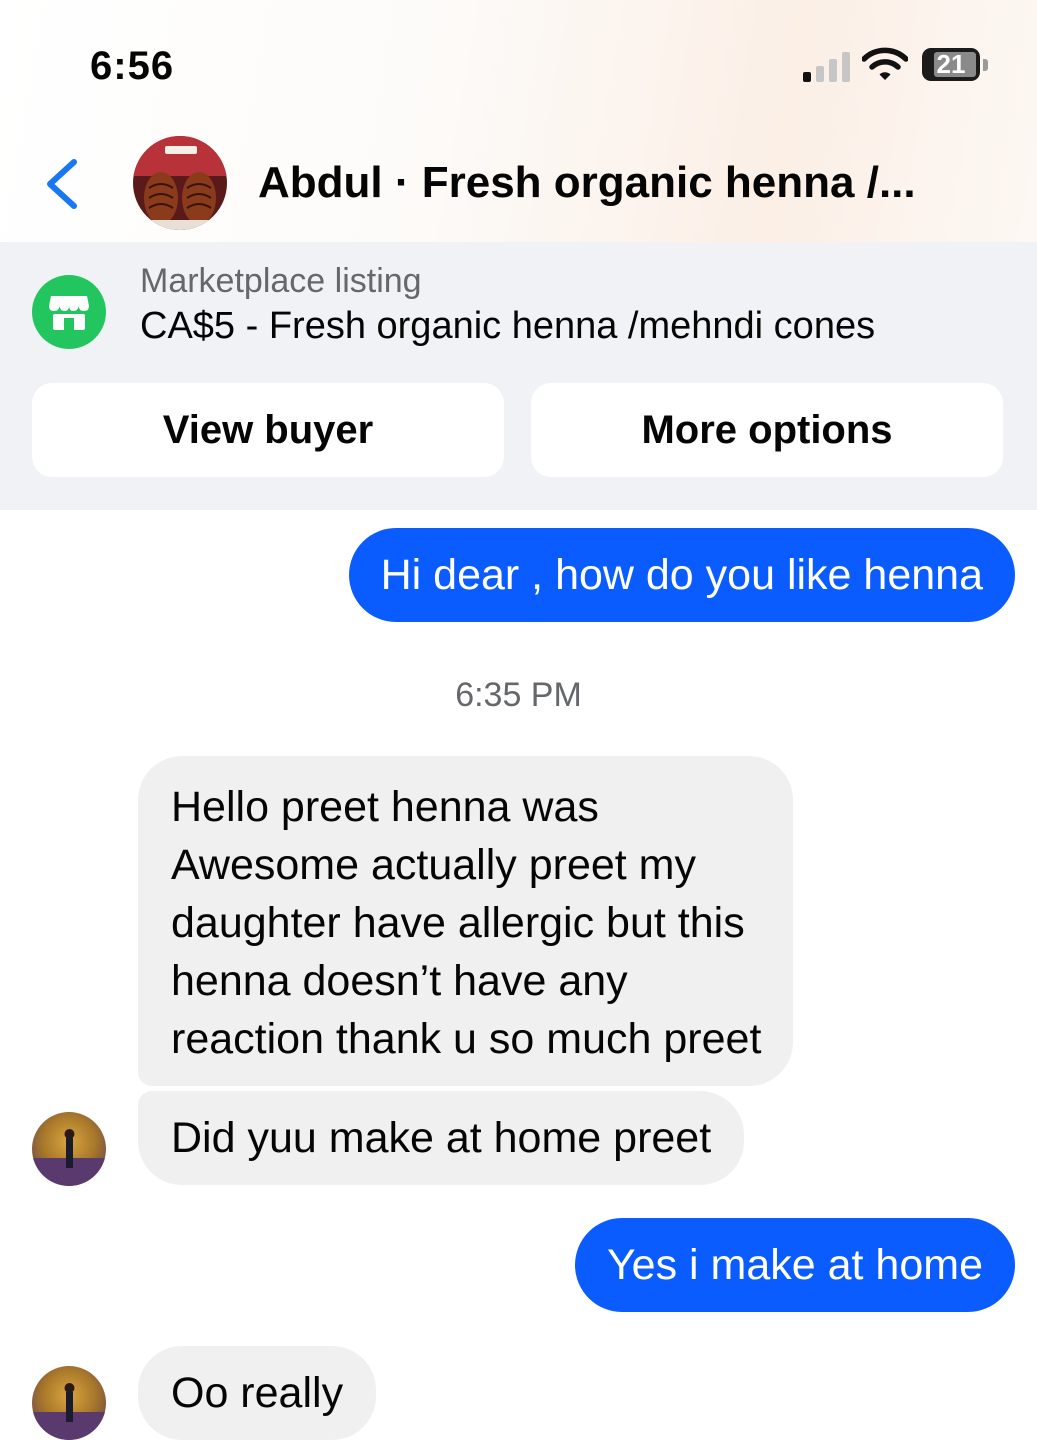 The height and width of the screenshot is (1440, 1037). What do you see at coordinates (281, 281) in the screenshot?
I see `listing-label: Marketplace listing` at bounding box center [281, 281].